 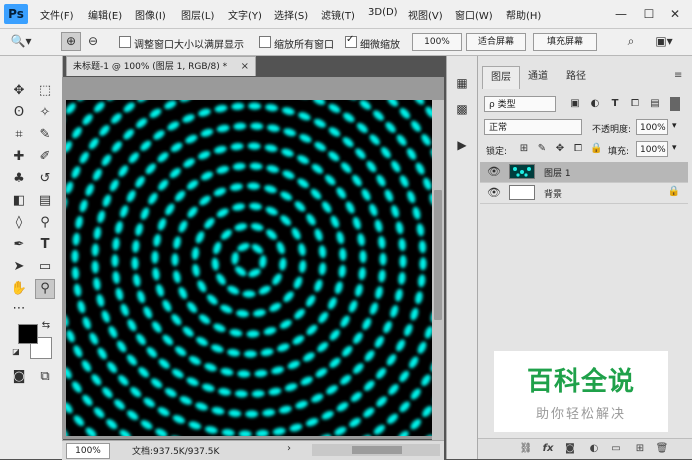 What do you see at coordinates (291, 14) in the screenshot?
I see `menu-select: 选择(S)` at bounding box center [291, 14].